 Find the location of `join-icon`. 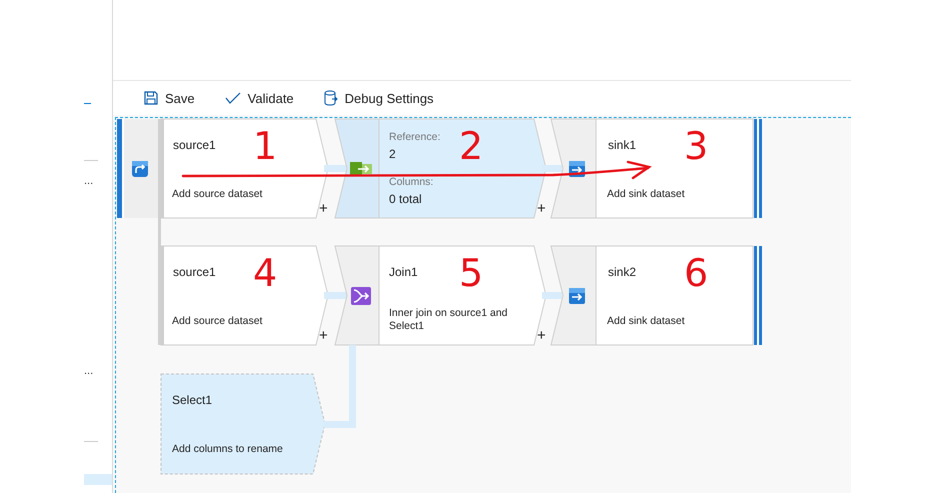

join-icon is located at coordinates (360, 295).